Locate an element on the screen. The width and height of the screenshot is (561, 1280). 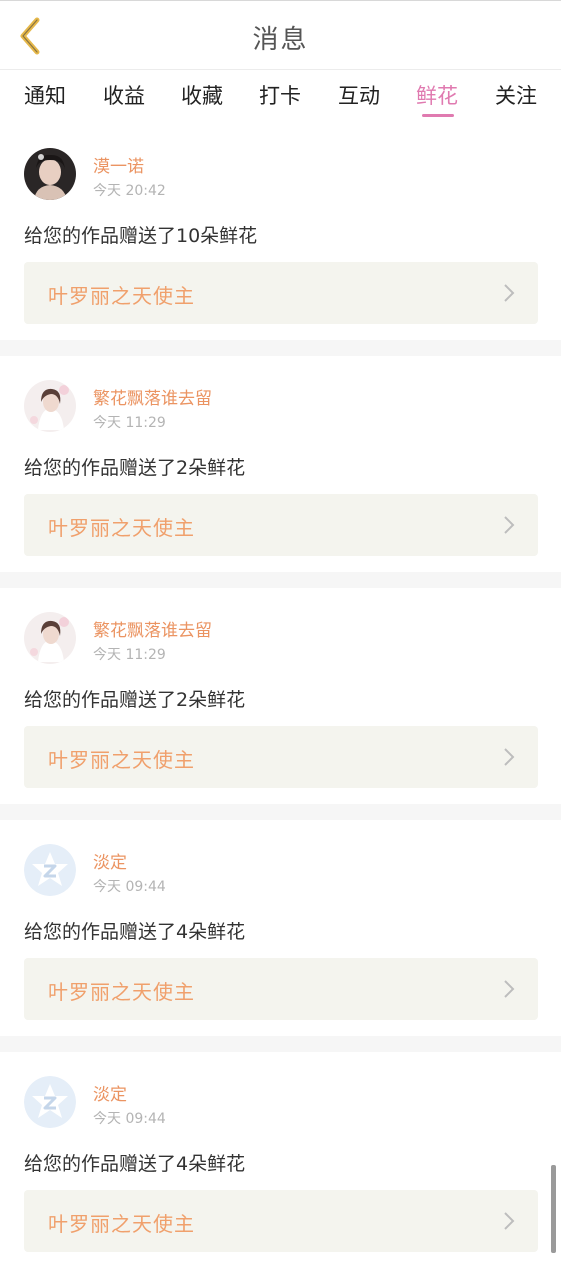
page-title: 消息 is located at coordinates (280, 40).